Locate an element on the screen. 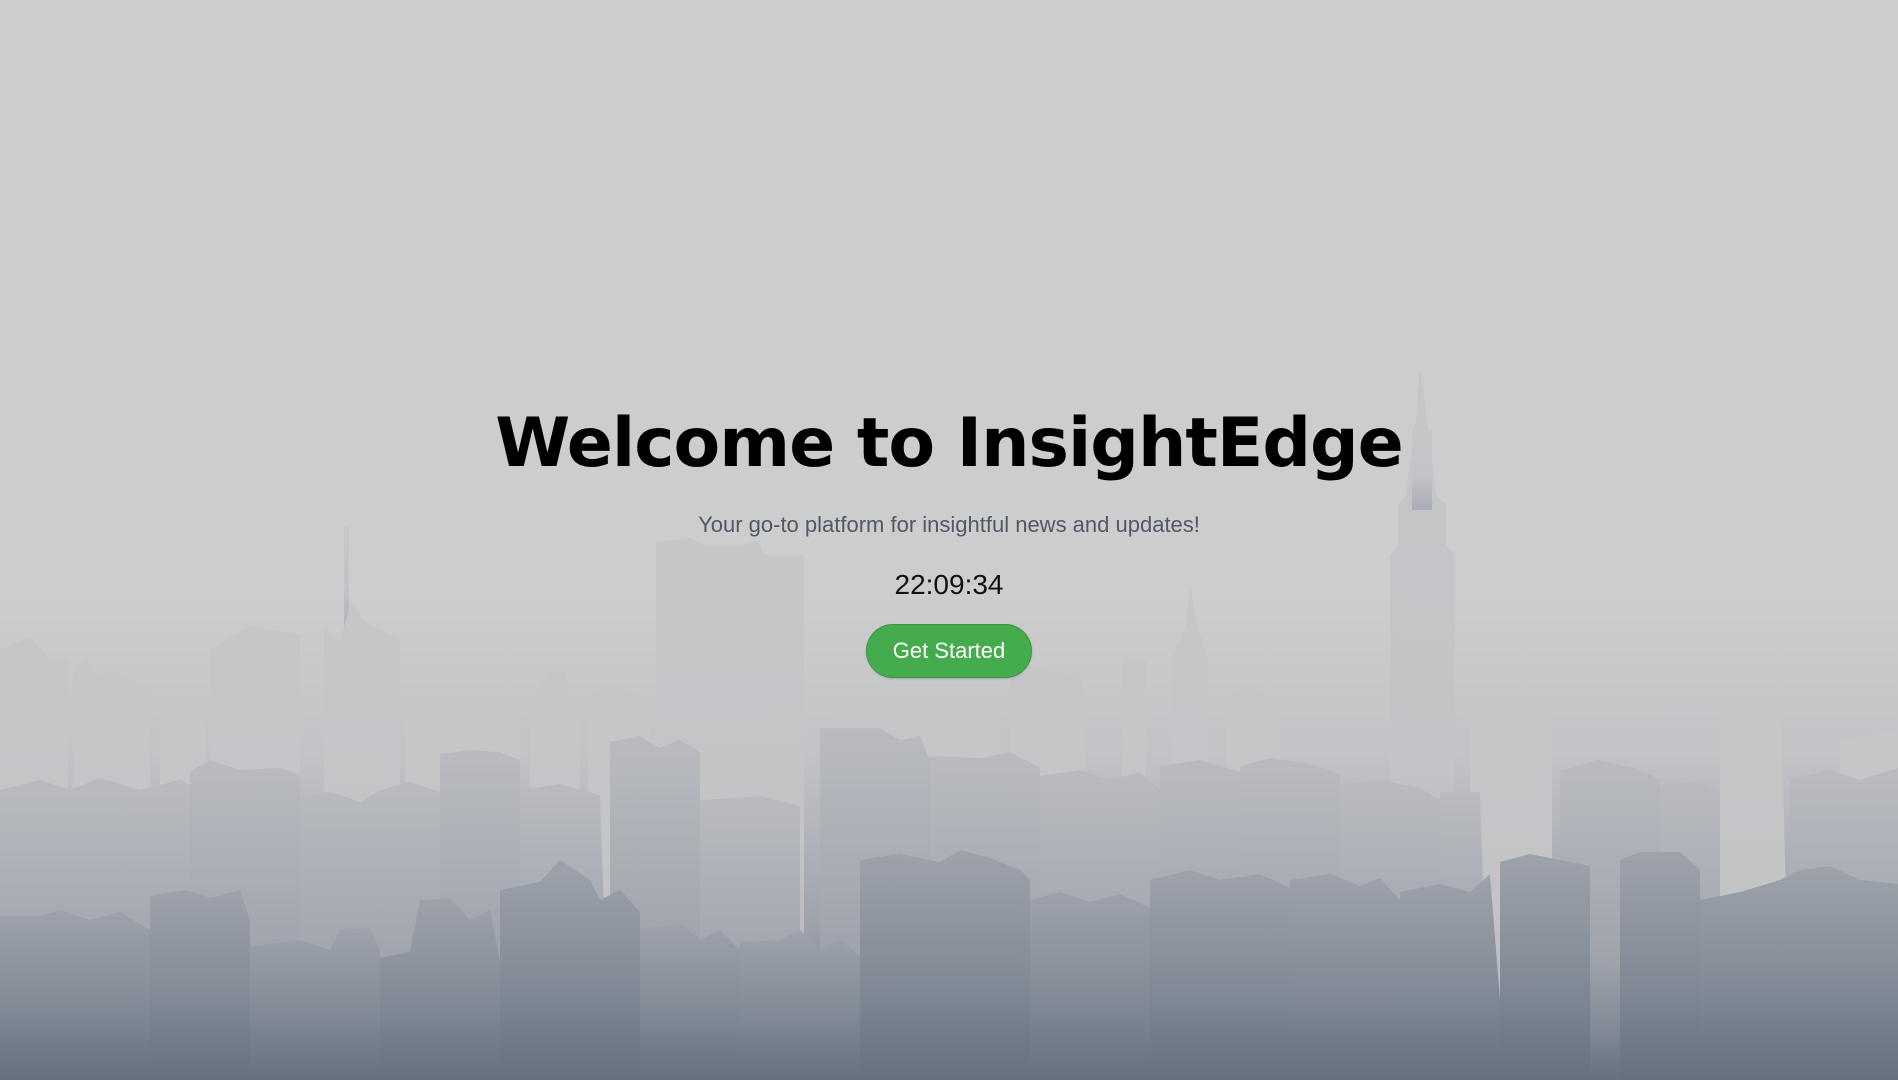  page-title: Welcome to InsightEdge is located at coordinates (949, 443).